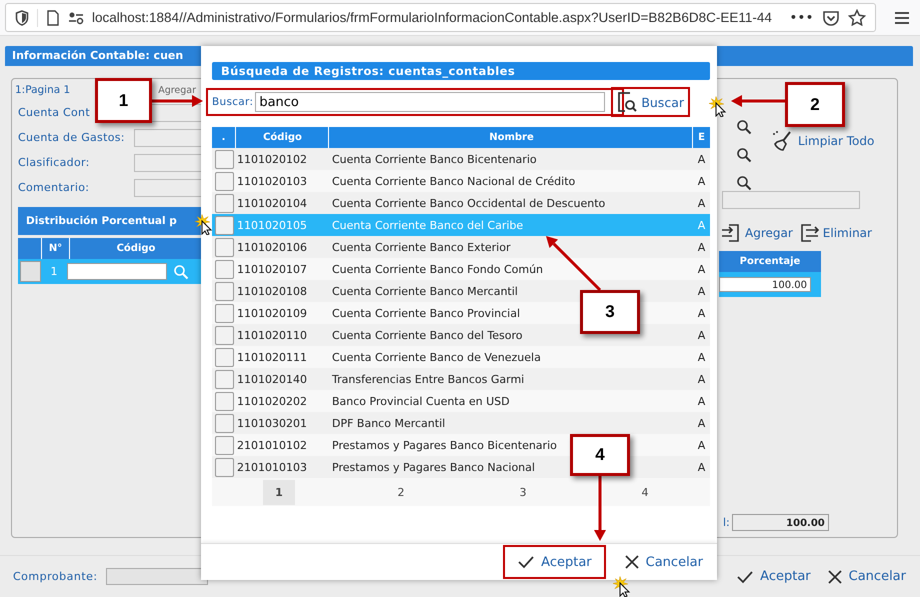 This screenshot has width=920, height=597. Describe the element at coordinates (279, 492) in the screenshot. I see `page-link: 1` at that location.